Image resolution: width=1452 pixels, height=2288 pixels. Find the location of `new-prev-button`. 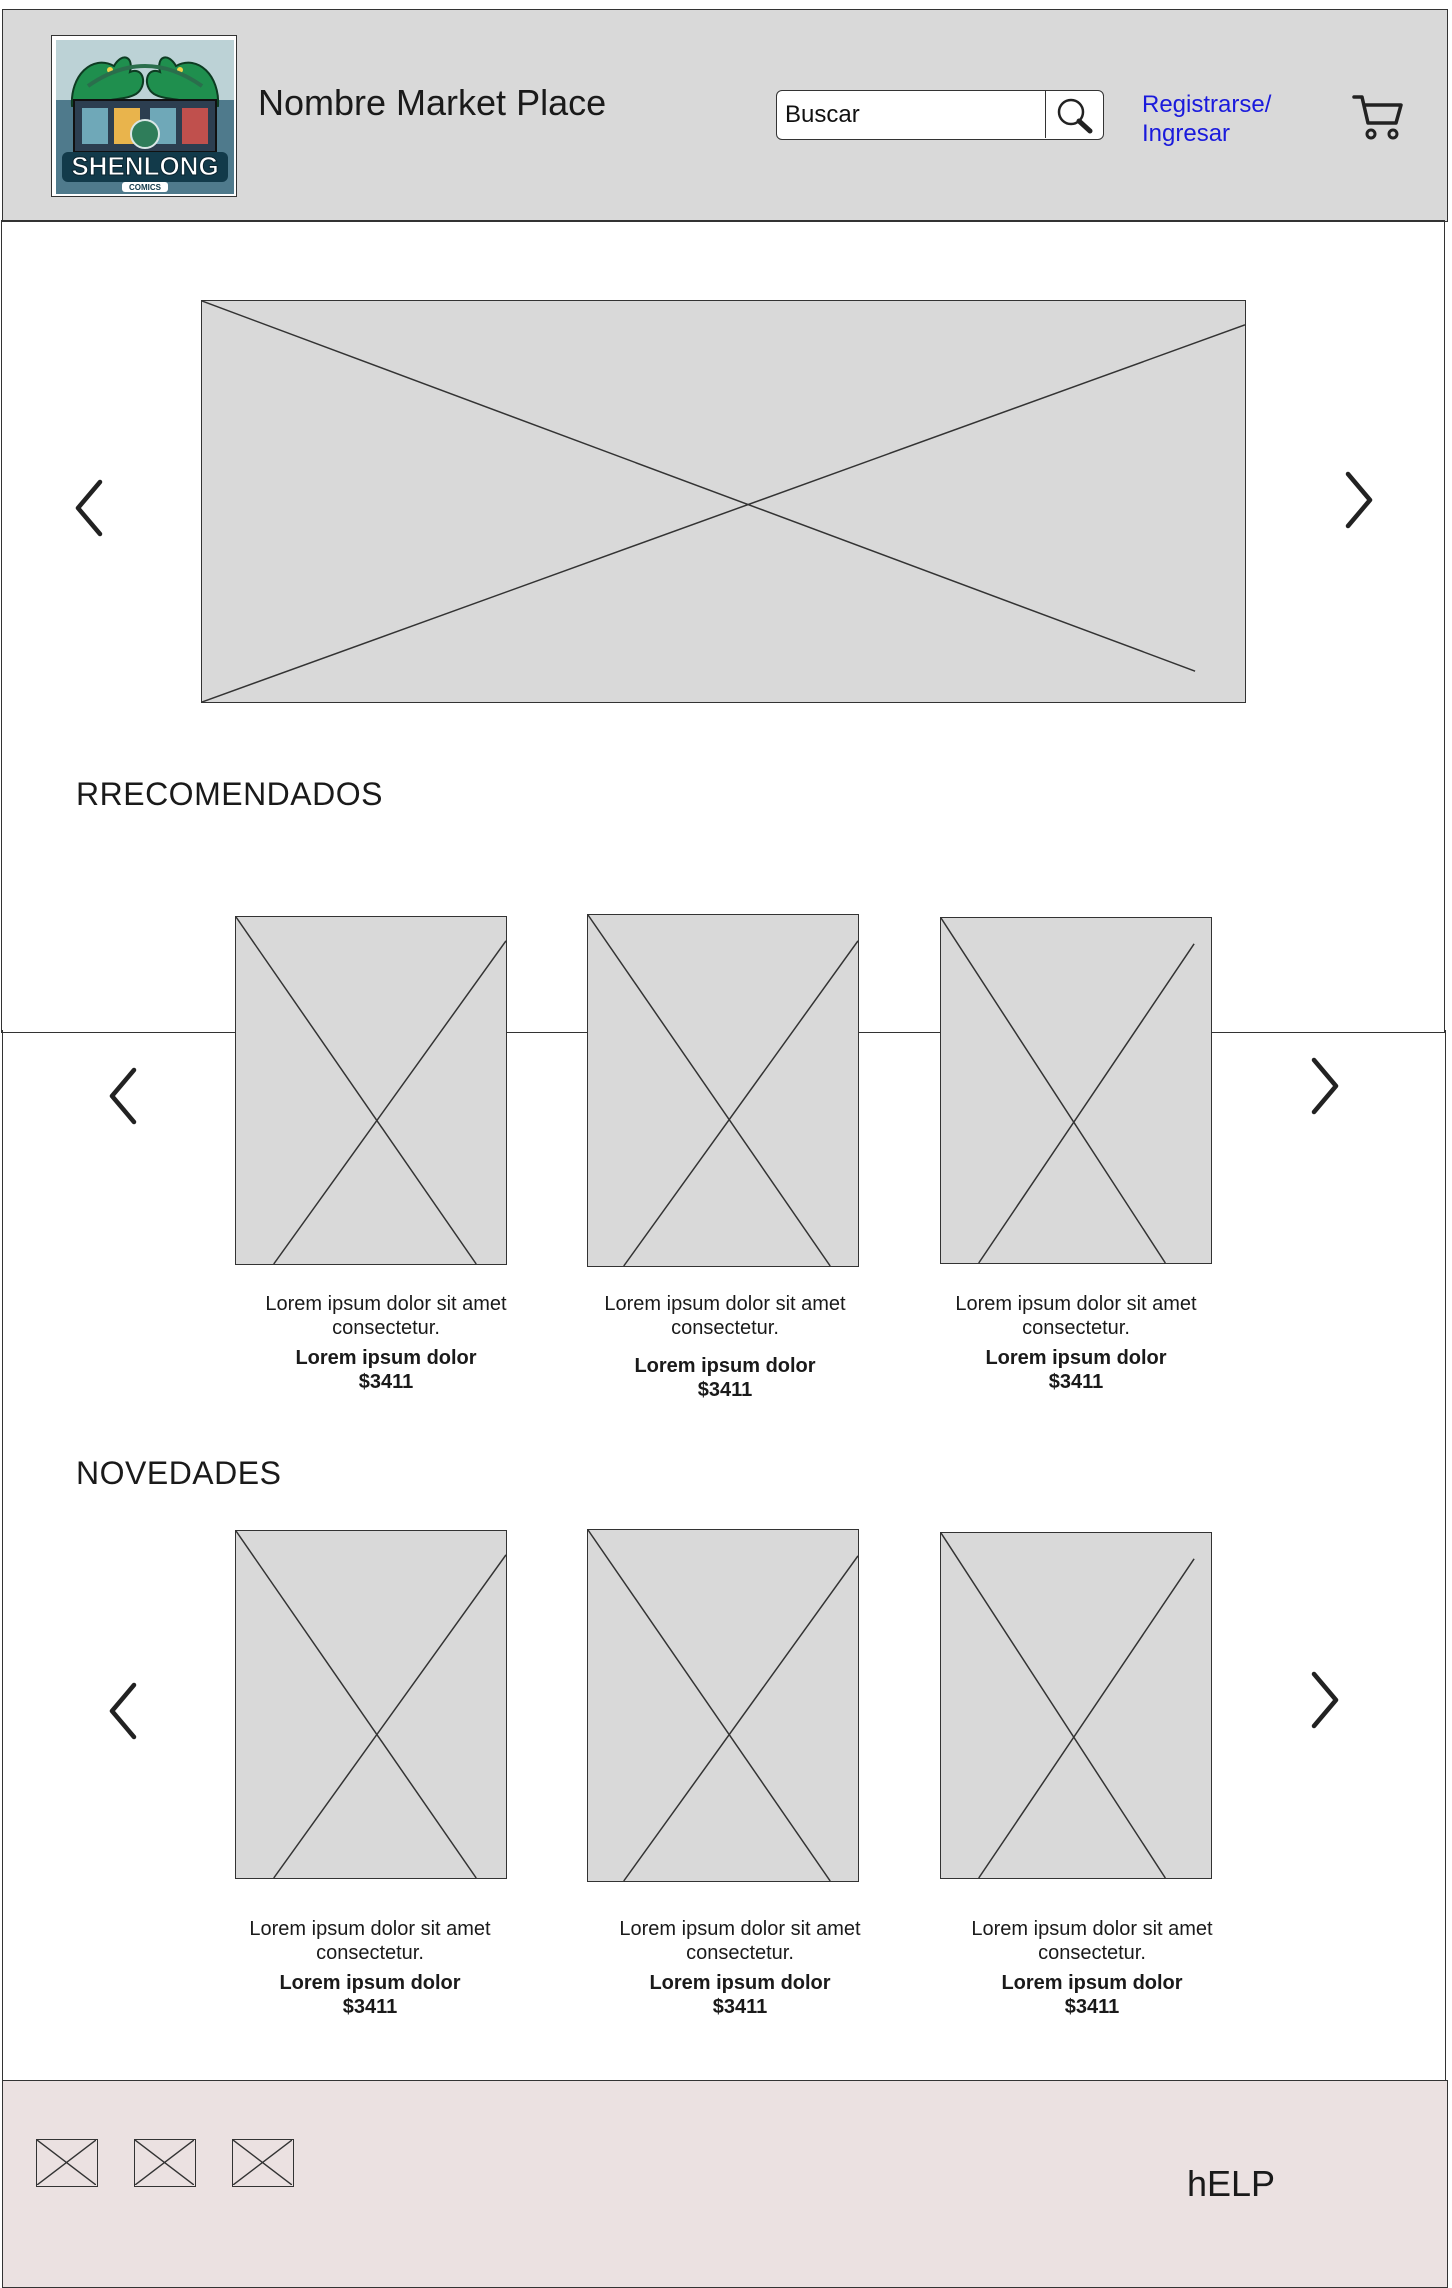

new-prev-button is located at coordinates (124, 1711).